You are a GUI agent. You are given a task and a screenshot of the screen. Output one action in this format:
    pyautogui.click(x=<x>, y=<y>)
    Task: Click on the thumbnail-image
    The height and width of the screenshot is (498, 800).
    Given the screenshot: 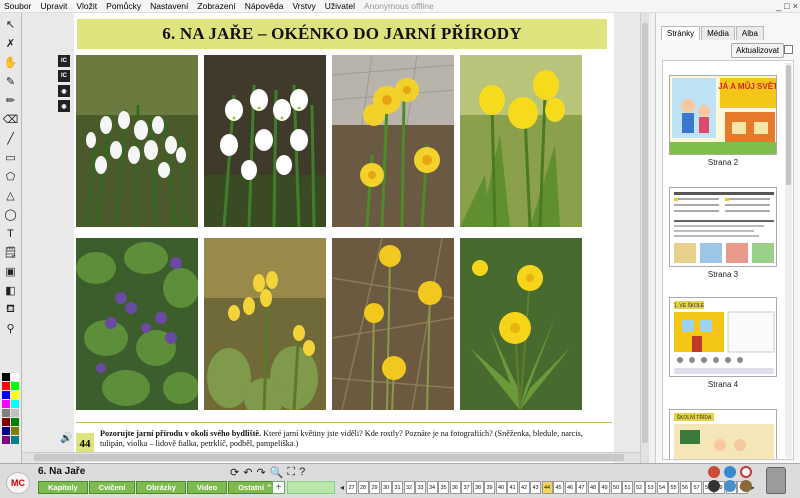 What is the action you would take?
    pyautogui.click(x=723, y=227)
    